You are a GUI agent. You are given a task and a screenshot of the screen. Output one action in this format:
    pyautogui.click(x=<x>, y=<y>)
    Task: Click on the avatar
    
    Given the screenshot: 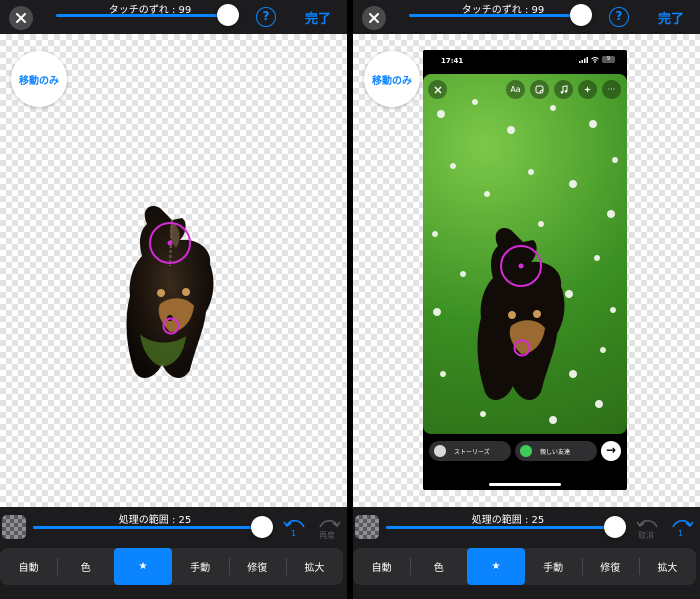 What is the action you would take?
    pyautogui.click(x=440, y=451)
    